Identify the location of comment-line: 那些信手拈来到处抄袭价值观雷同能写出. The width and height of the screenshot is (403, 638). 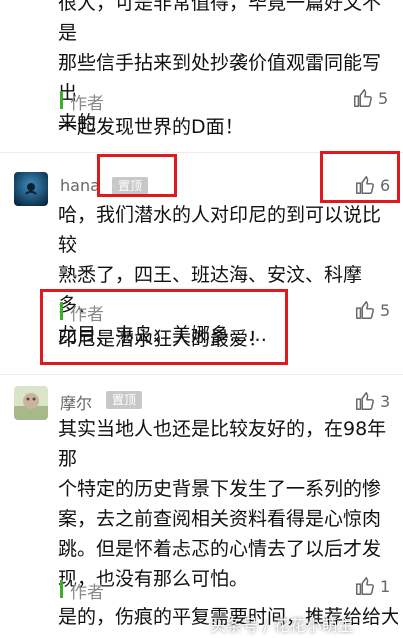
(220, 78).